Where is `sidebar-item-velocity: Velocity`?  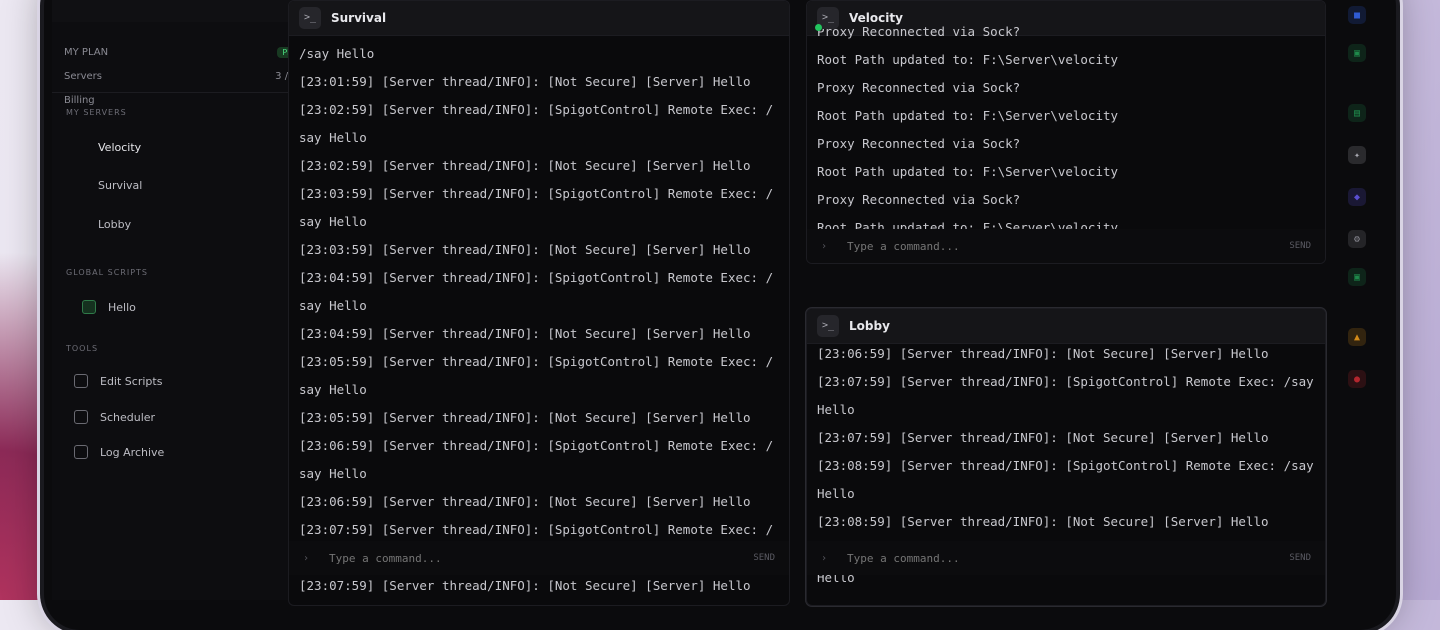 sidebar-item-velocity: Velocity is located at coordinates (201, 147).